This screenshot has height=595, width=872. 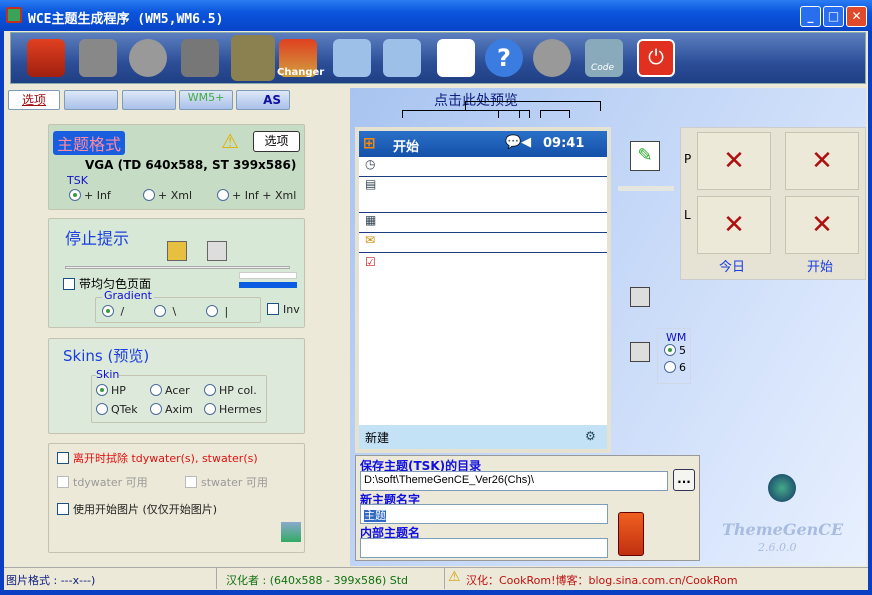 What do you see at coordinates (111, 390) in the screenshot?
I see `skin-radio-hp: HP` at bounding box center [111, 390].